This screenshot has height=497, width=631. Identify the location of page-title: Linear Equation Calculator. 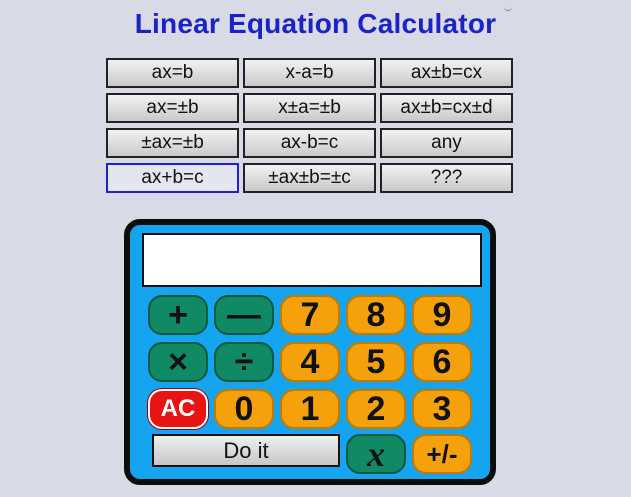
(315, 23).